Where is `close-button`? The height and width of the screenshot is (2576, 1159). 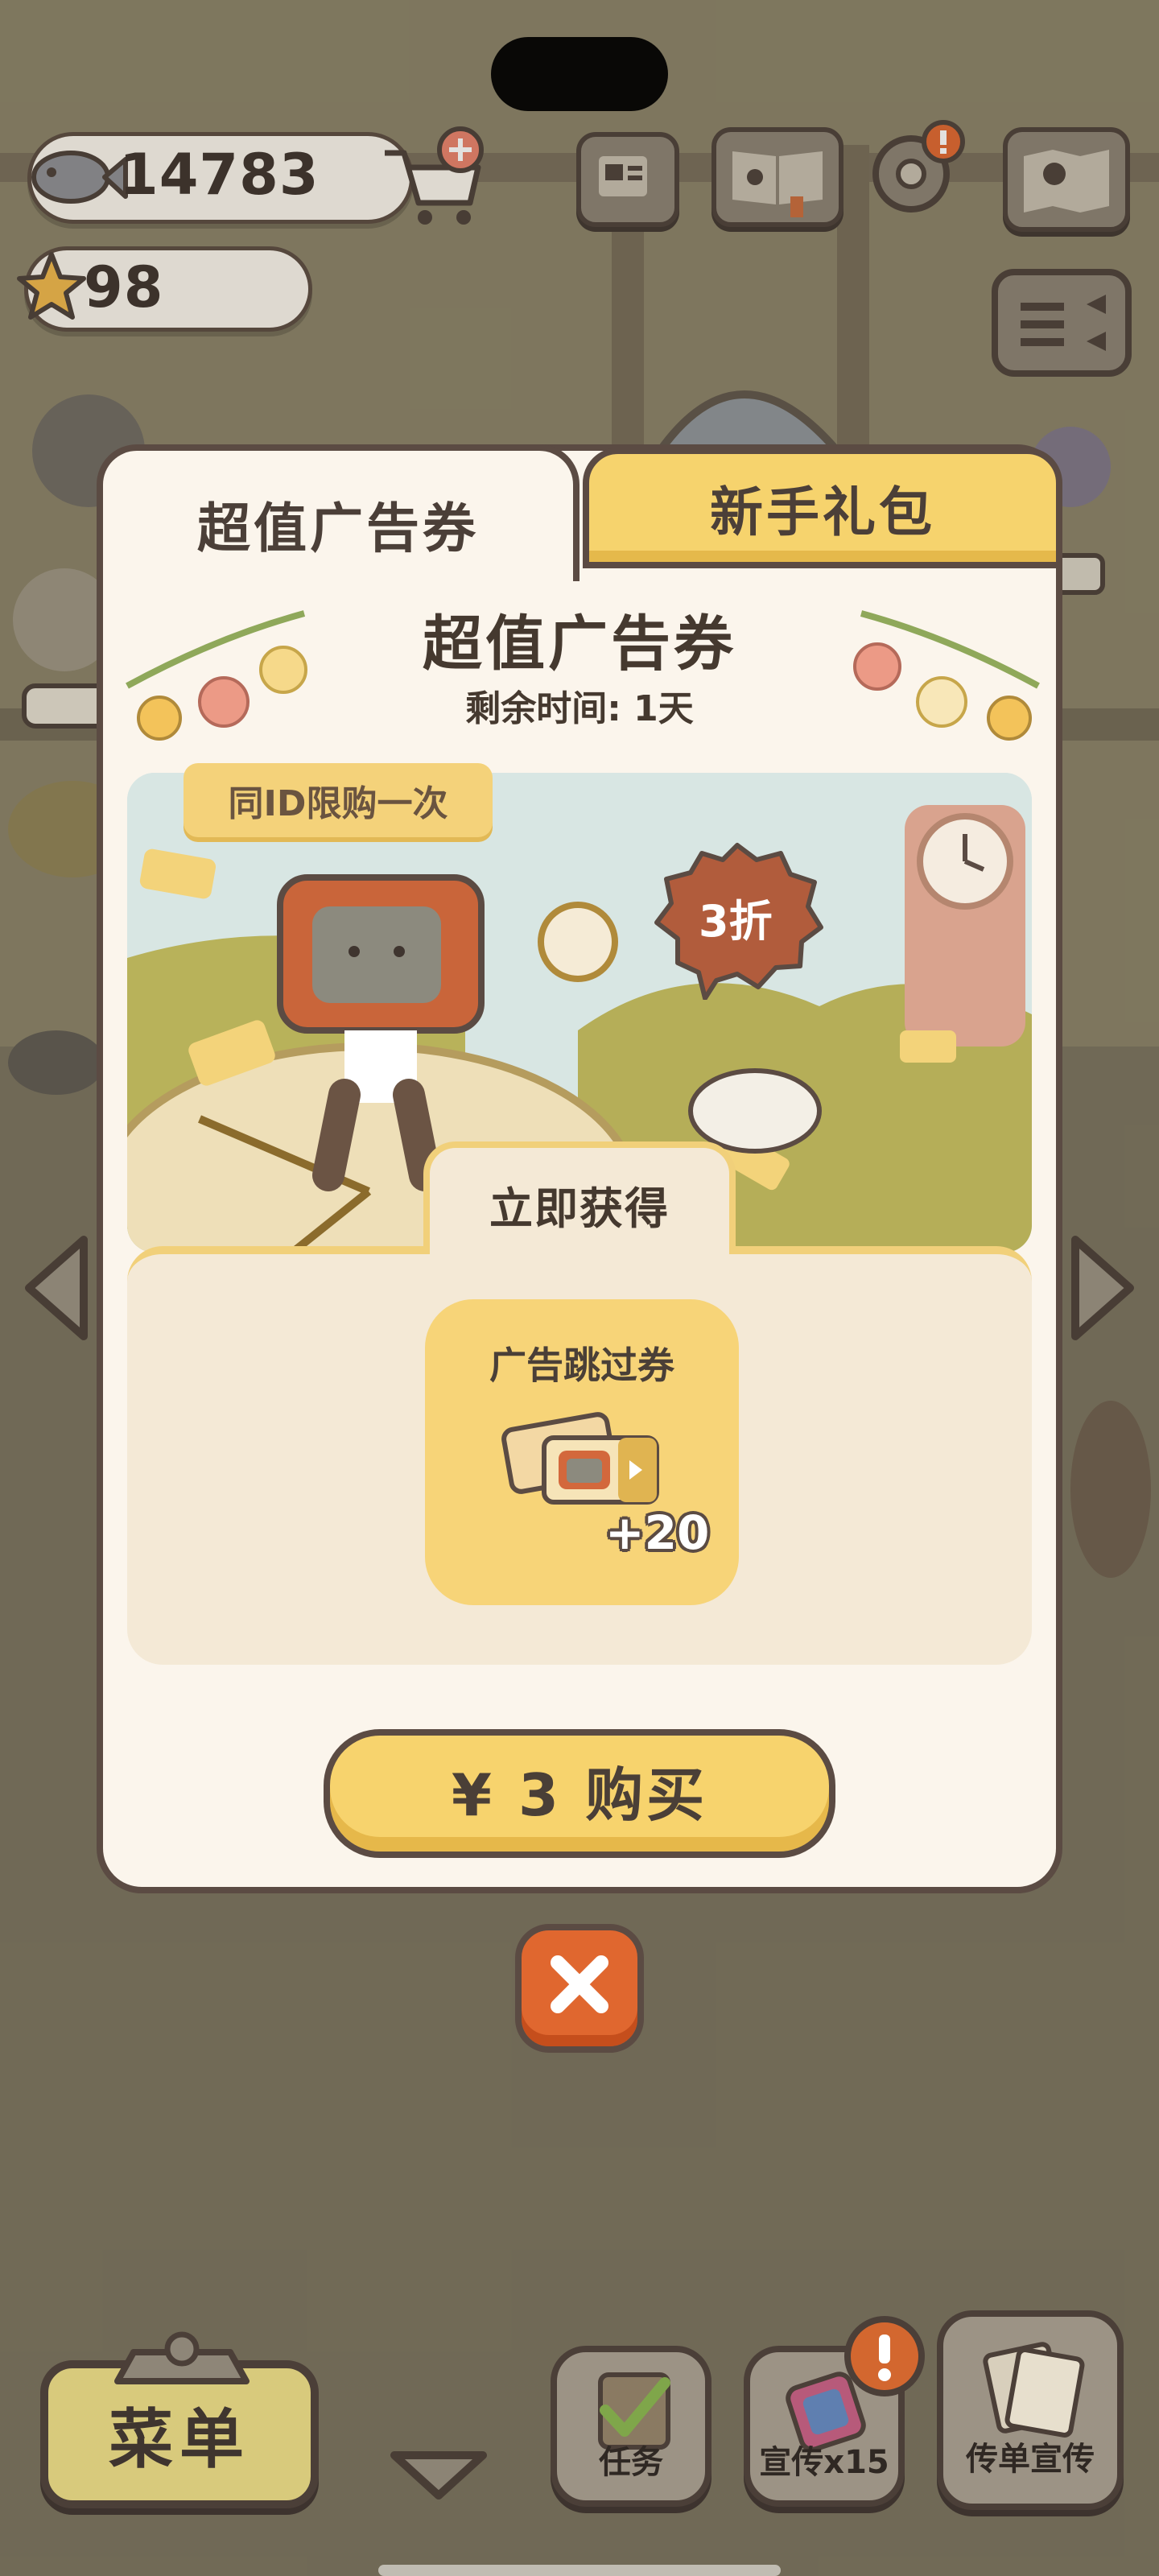 close-button is located at coordinates (579, 1988).